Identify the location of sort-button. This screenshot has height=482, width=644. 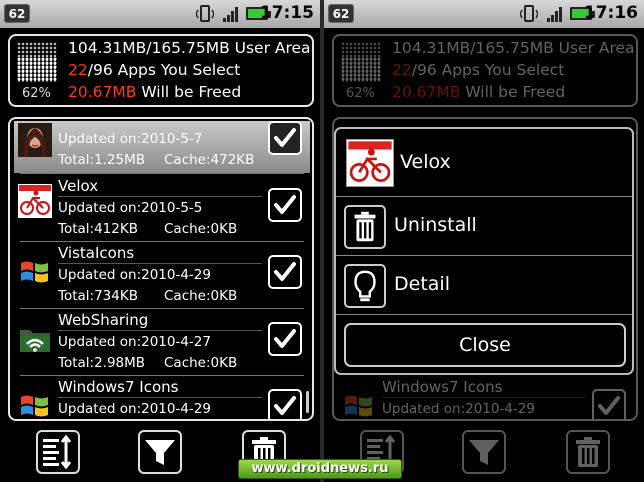
(58, 452).